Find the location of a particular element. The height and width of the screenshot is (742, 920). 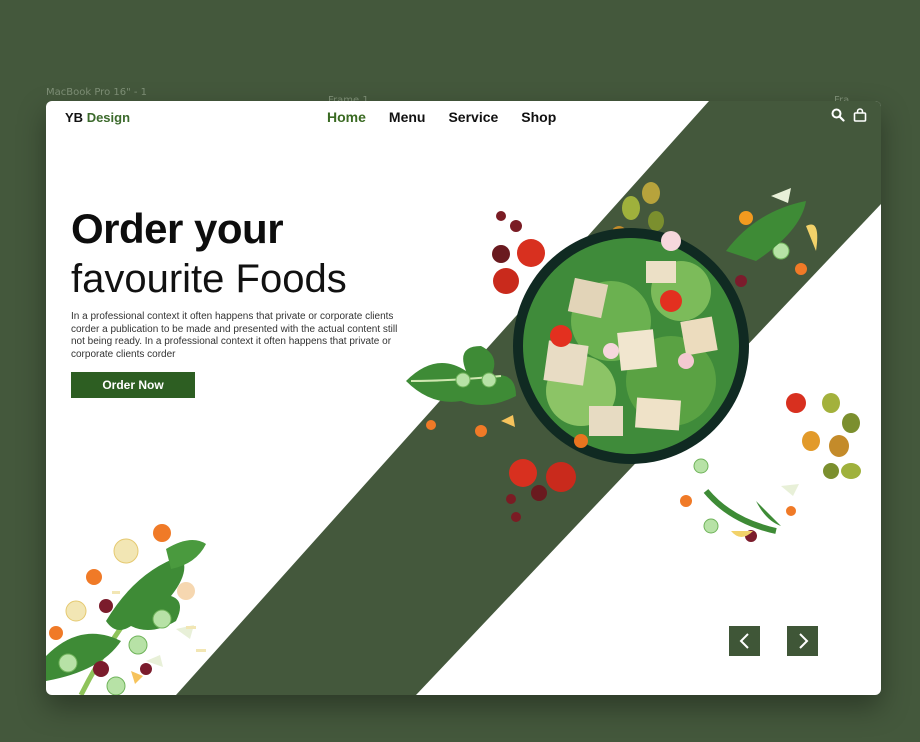

search-icon is located at coordinates (838, 115).